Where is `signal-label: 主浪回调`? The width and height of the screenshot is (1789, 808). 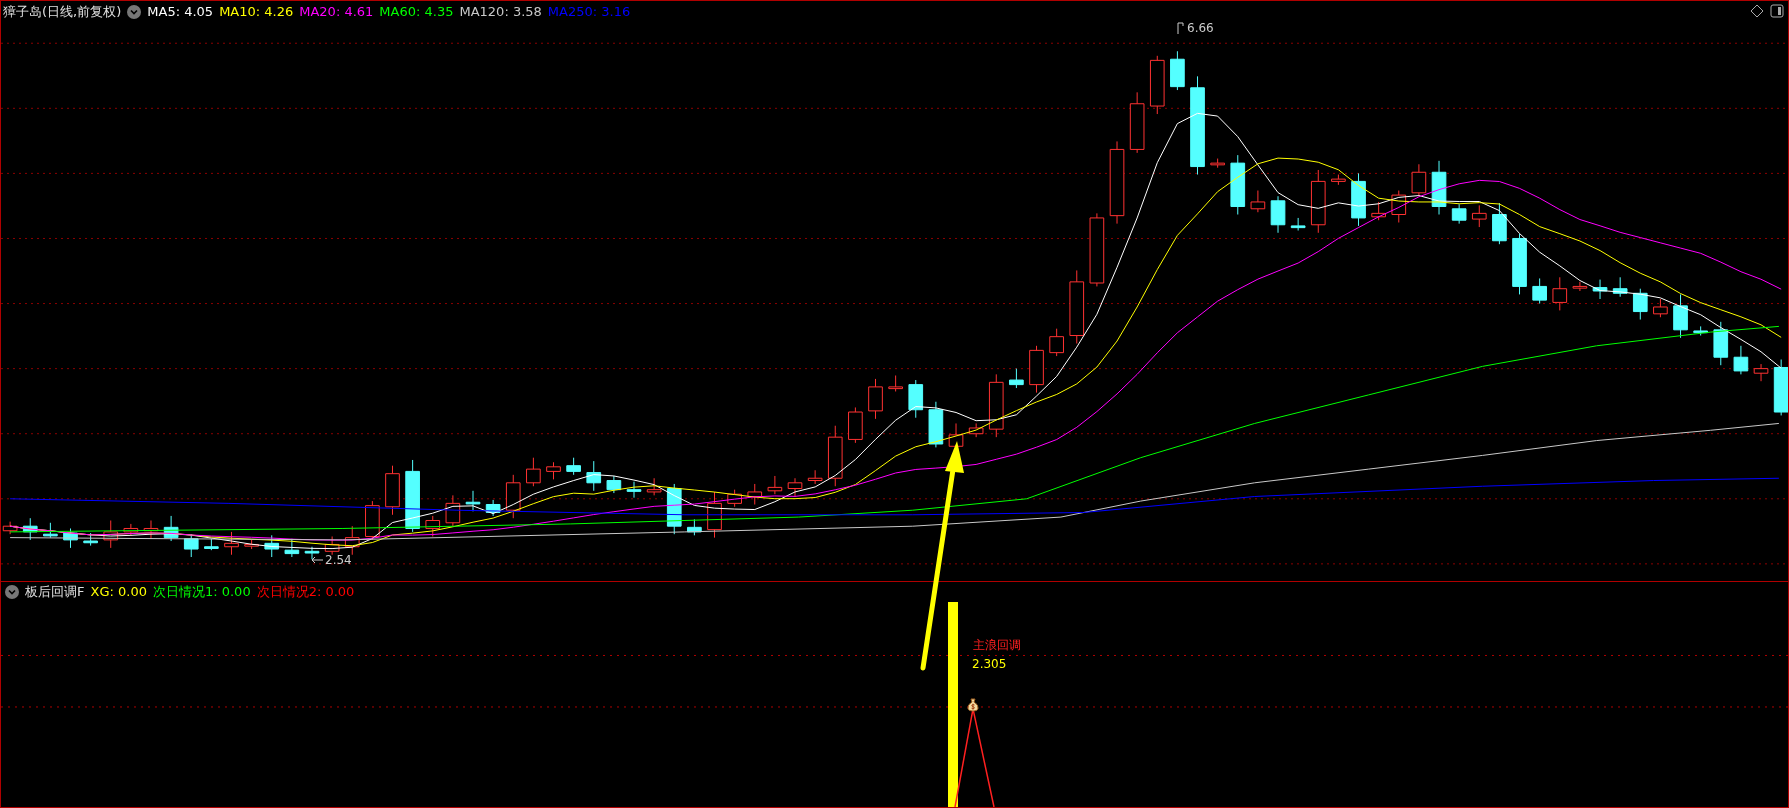
signal-label: 主浪回调 is located at coordinates (997, 645).